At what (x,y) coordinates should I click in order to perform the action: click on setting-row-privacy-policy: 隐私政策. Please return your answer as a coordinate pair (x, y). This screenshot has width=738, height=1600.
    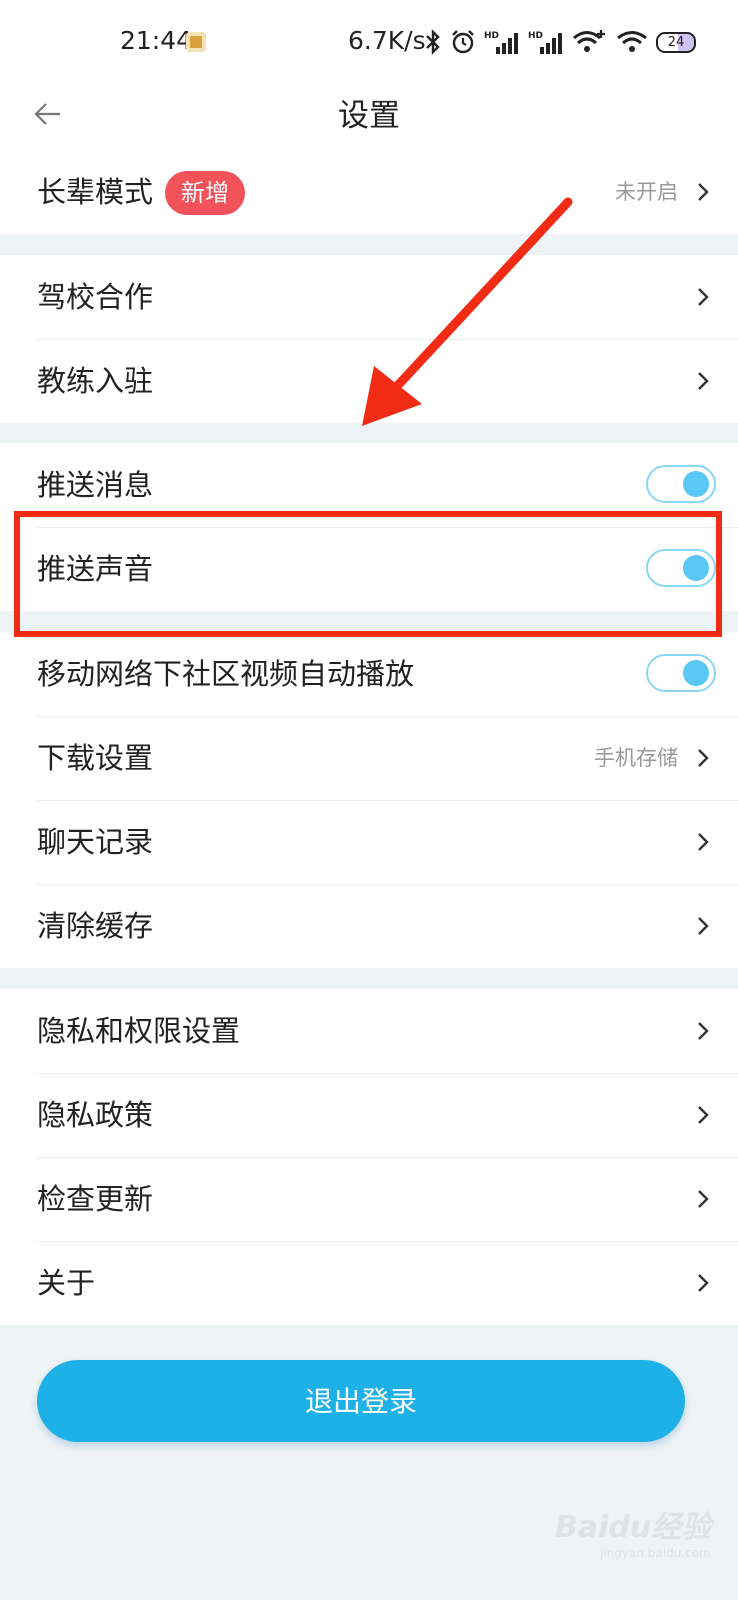
    Looking at the image, I should click on (369, 1115).